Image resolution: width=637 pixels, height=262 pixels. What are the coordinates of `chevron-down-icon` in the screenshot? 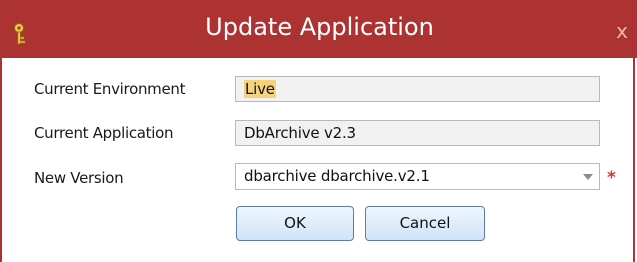 It's located at (588, 177).